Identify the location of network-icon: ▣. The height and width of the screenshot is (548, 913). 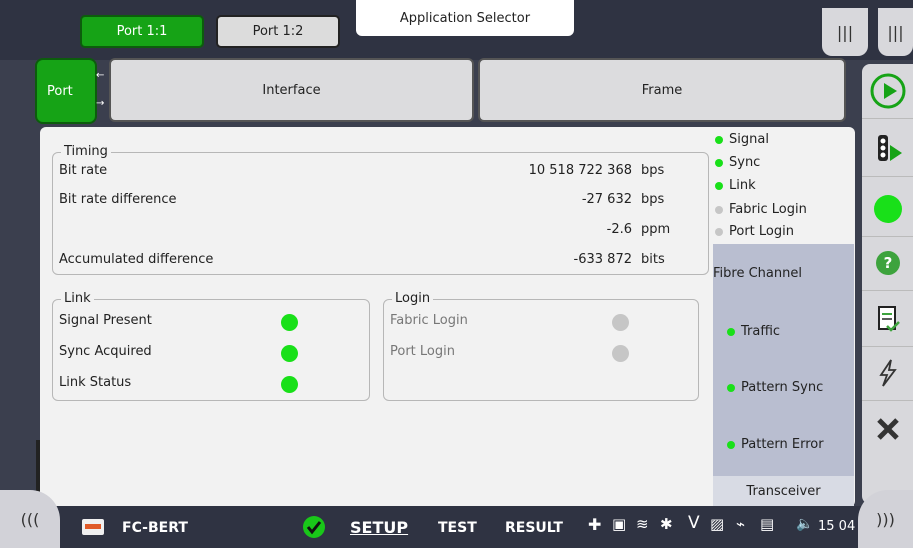
(619, 524).